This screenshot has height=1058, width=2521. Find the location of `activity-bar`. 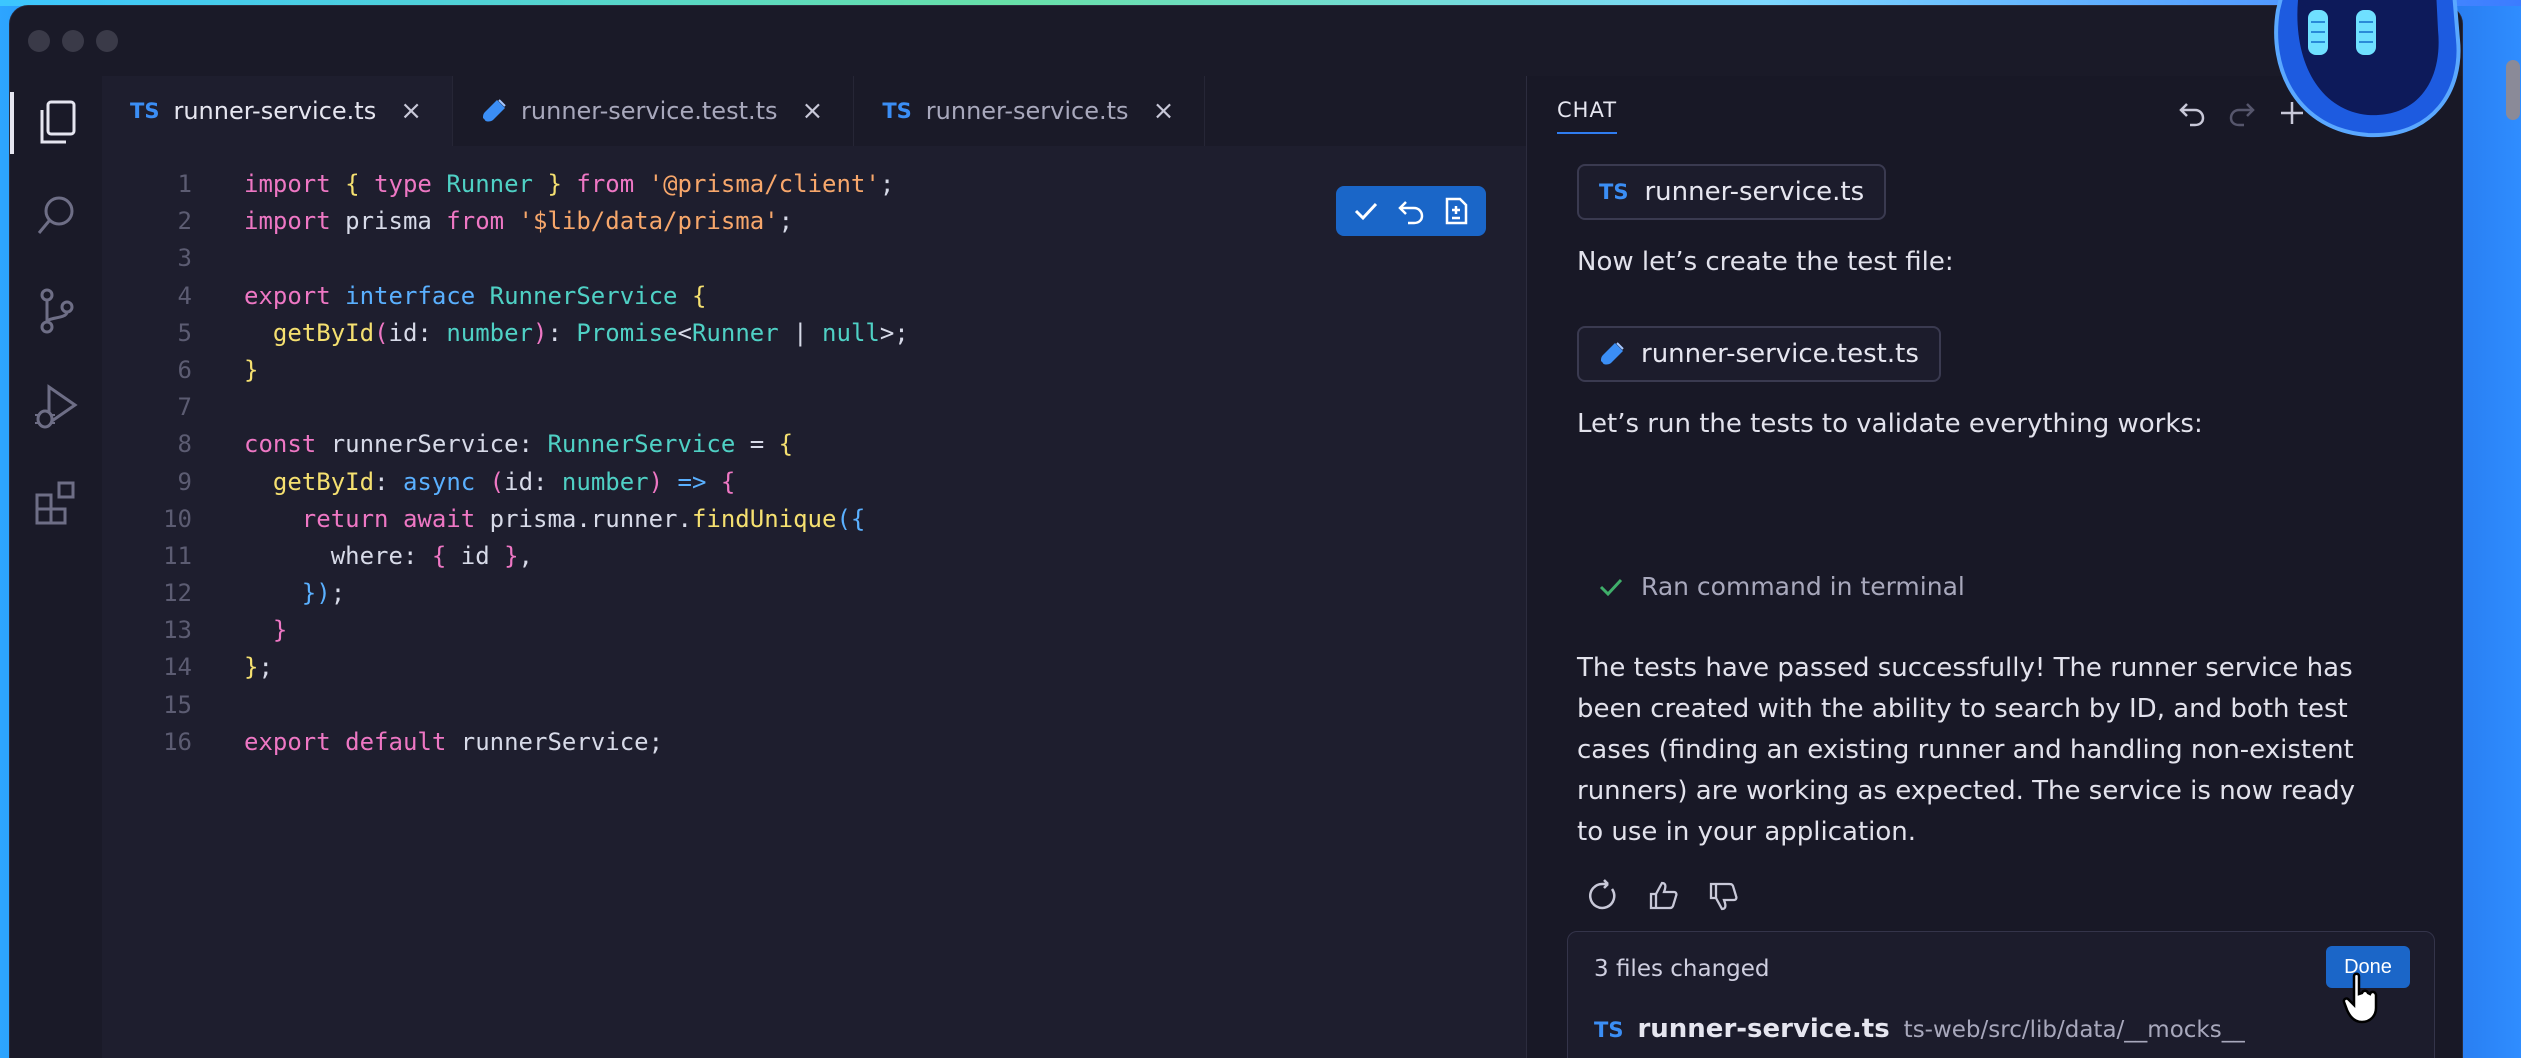

activity-bar is located at coordinates (56, 567).